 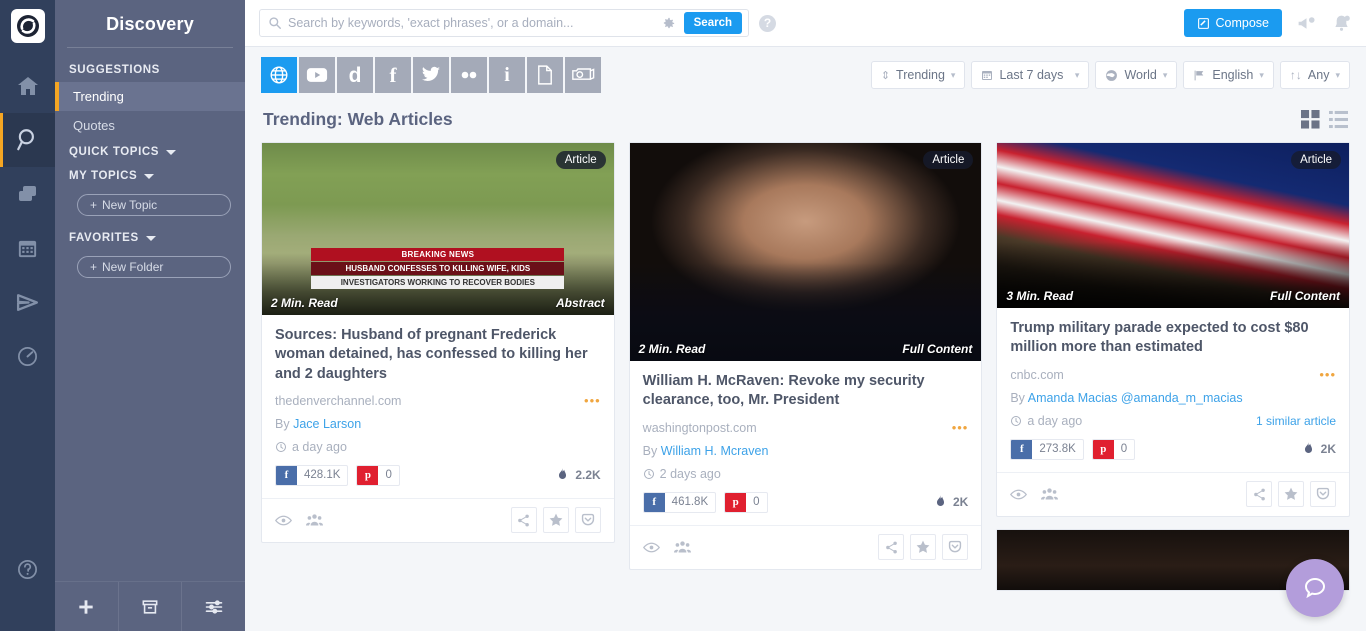 What do you see at coordinates (767, 23) in the screenshot?
I see `help-icon: ?` at bounding box center [767, 23].